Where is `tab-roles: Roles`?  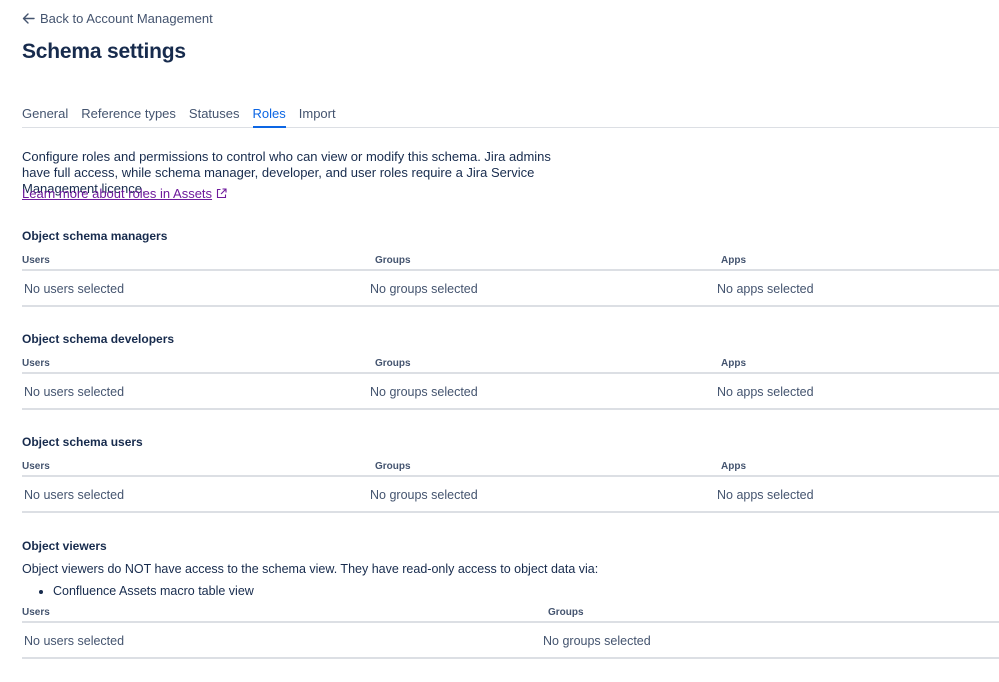
tab-roles: Roles is located at coordinates (269, 117).